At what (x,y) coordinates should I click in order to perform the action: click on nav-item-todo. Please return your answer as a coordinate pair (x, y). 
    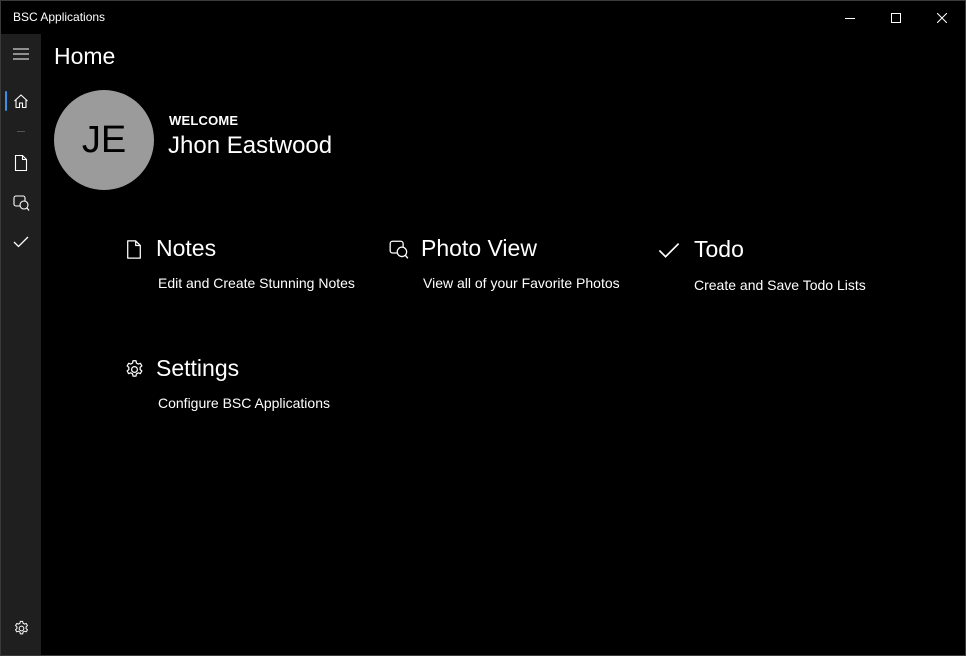
    Looking at the image, I should click on (21, 242).